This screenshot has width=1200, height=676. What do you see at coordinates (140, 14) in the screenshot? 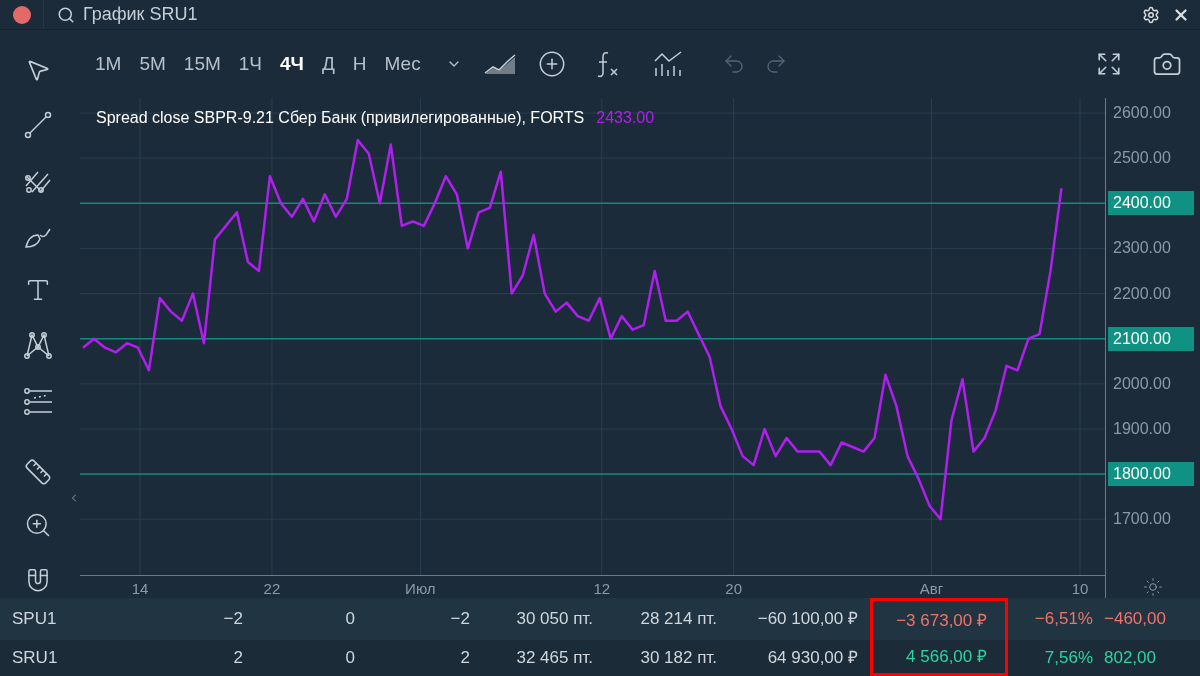
I see `window-title: График SRU1` at bounding box center [140, 14].